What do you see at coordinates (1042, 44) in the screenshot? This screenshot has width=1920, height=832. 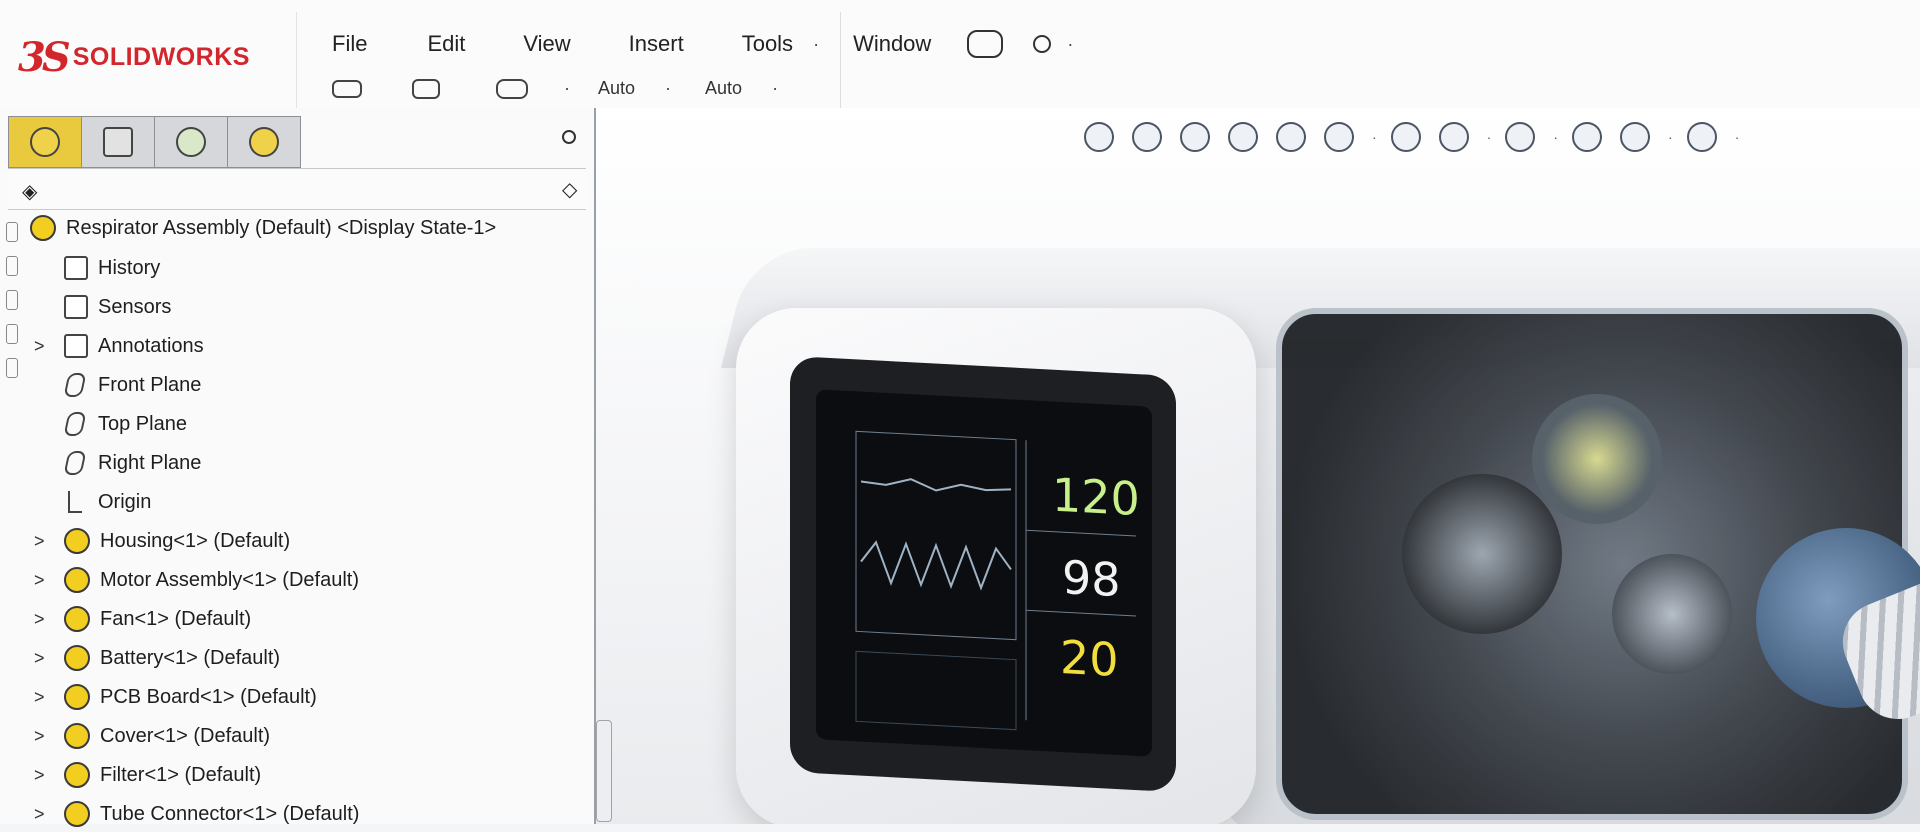 I see `options-icon` at bounding box center [1042, 44].